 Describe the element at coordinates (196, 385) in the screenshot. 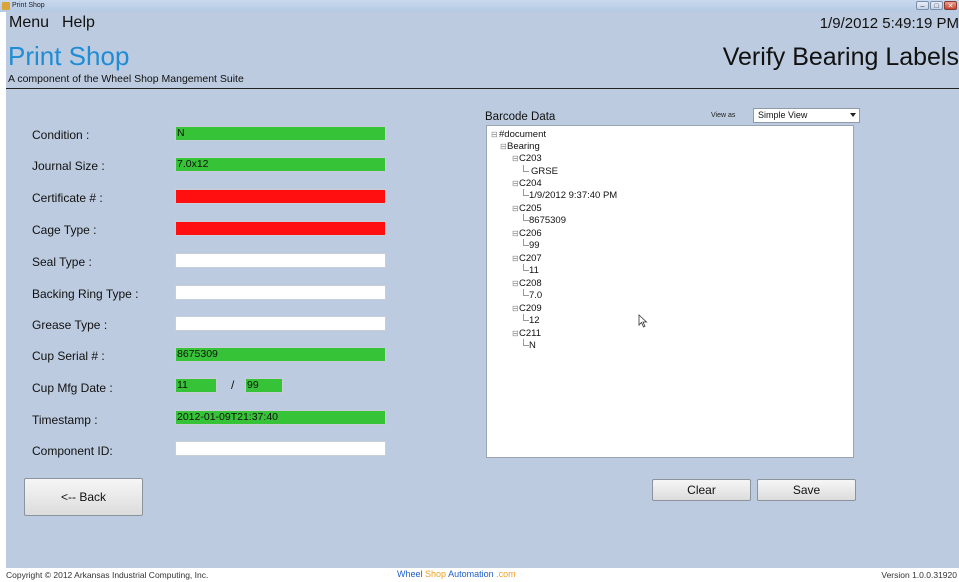

I see `cup-mfg-month-field: 11` at that location.